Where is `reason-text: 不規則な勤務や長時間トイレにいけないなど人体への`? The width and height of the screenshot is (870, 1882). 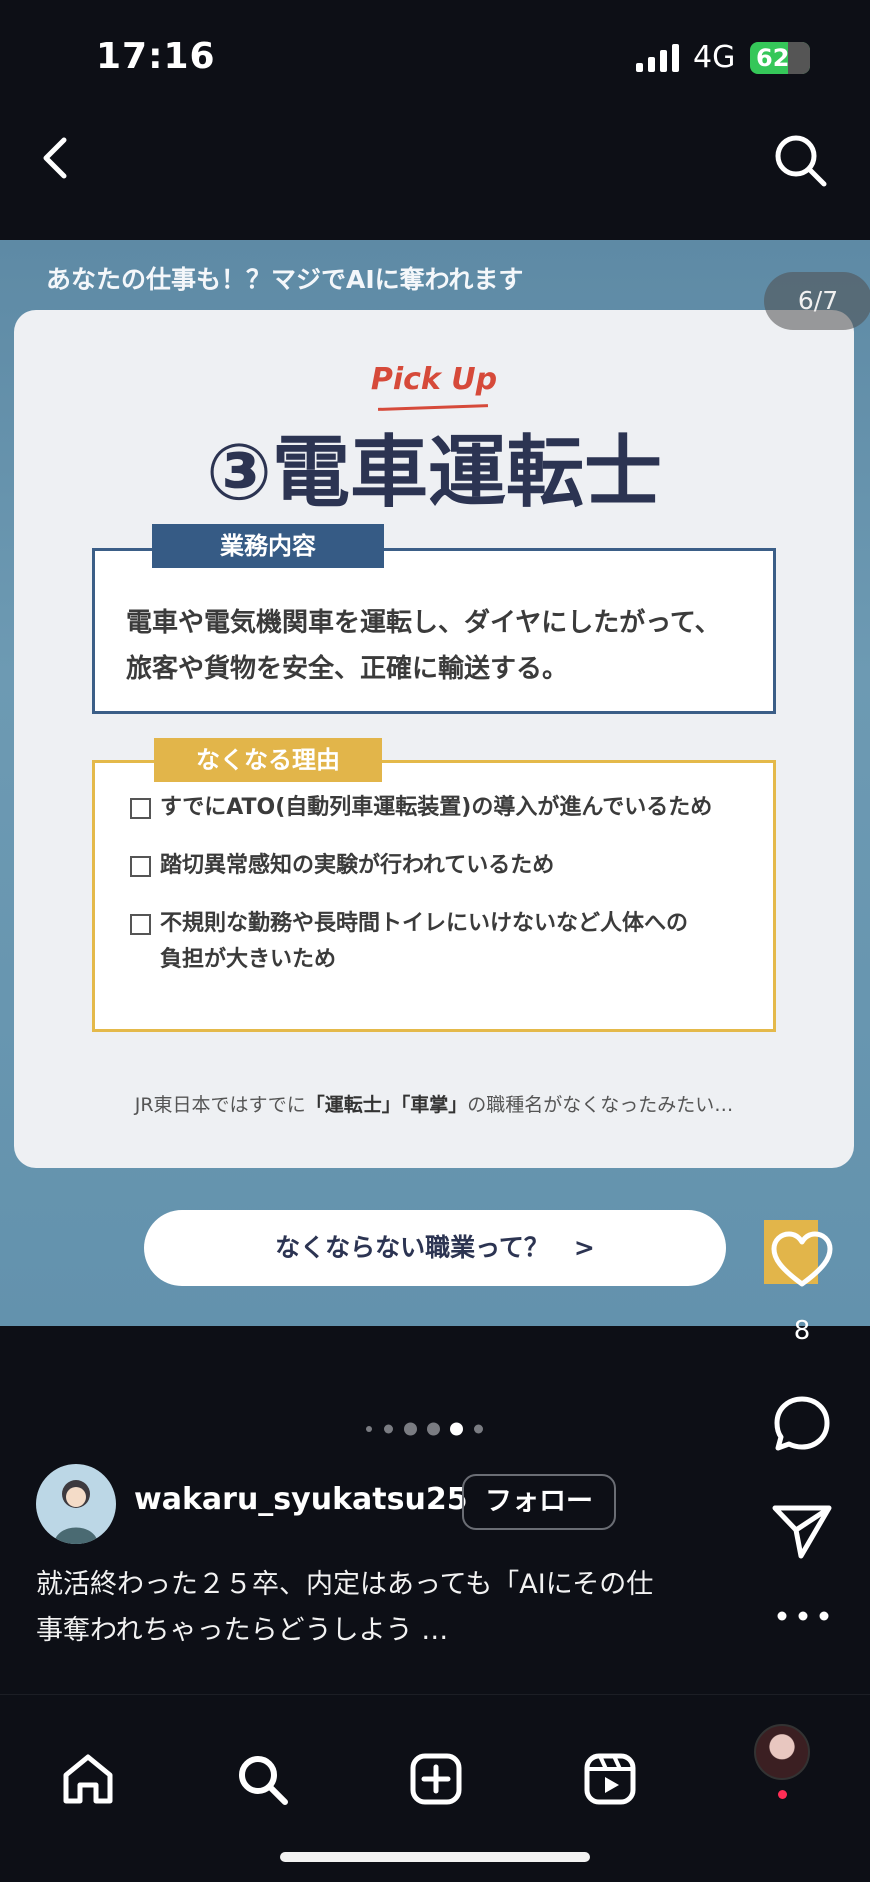 reason-text: 不規則な勤務や長時間トイレにいけないなど人体への is located at coordinates (424, 923).